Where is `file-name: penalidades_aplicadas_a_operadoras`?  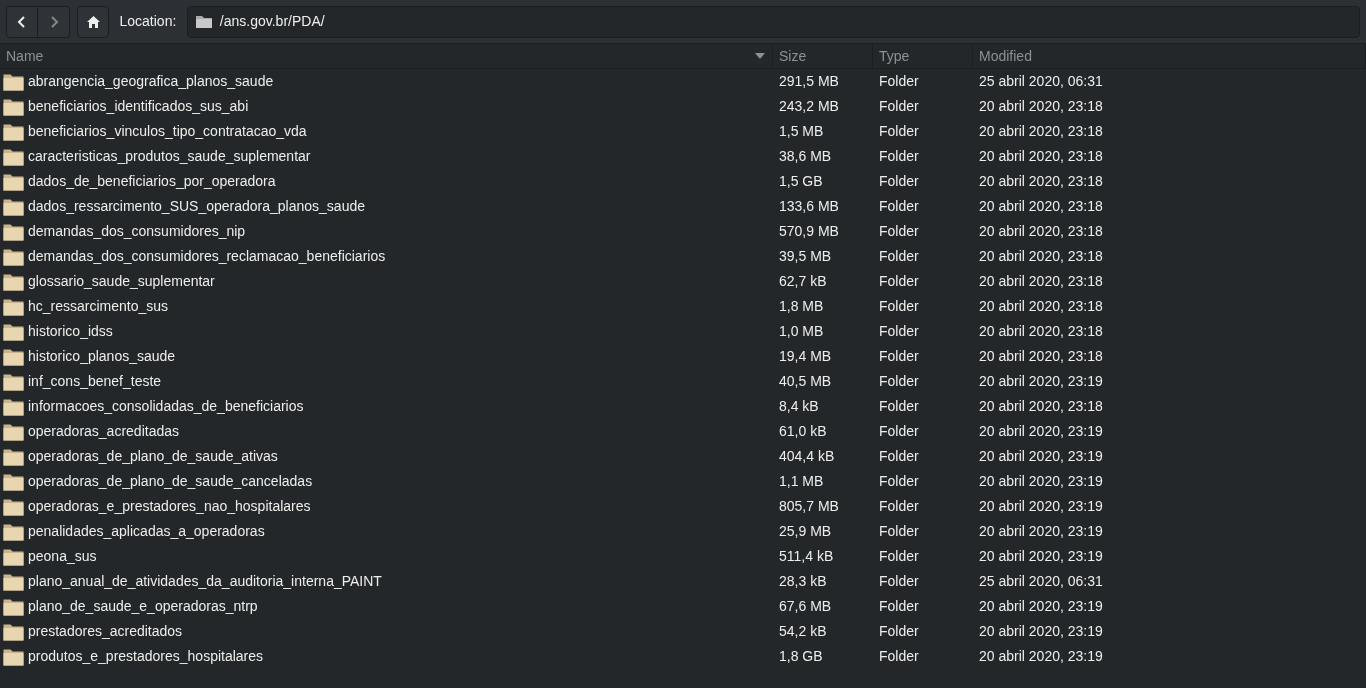 file-name: penalidades_aplicadas_a_operadoras is located at coordinates (146, 531).